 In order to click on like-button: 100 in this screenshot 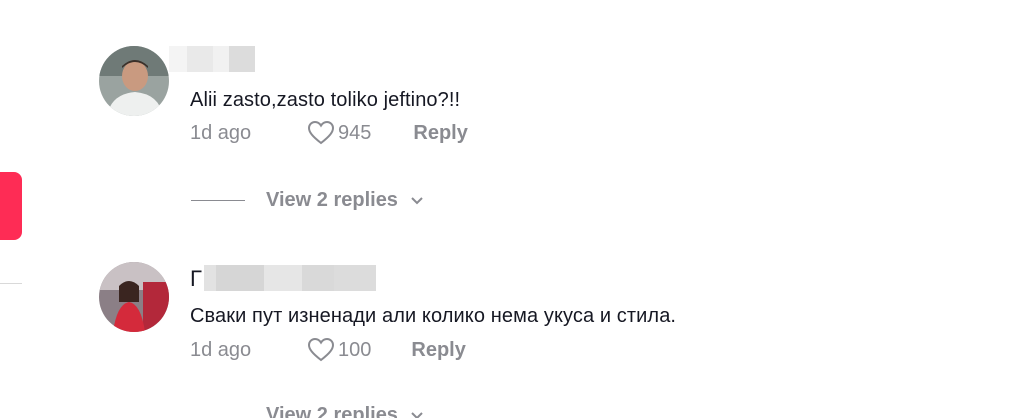, I will do `click(338, 350)`.